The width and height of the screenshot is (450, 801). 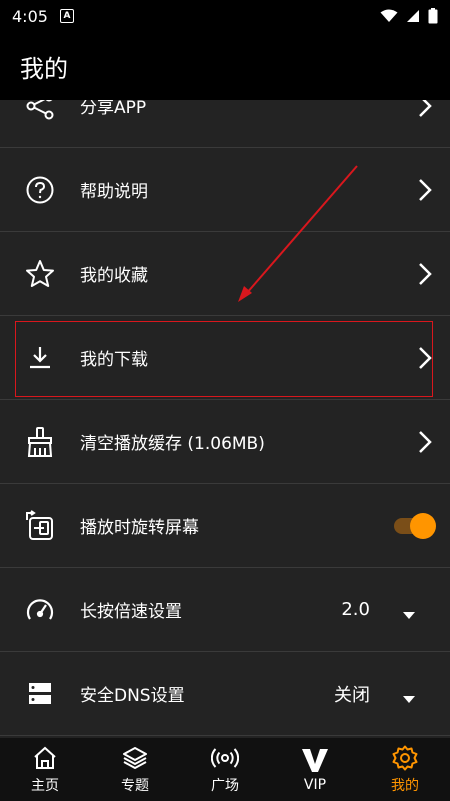 I want to click on app-header: 我的, so click(x=225, y=66).